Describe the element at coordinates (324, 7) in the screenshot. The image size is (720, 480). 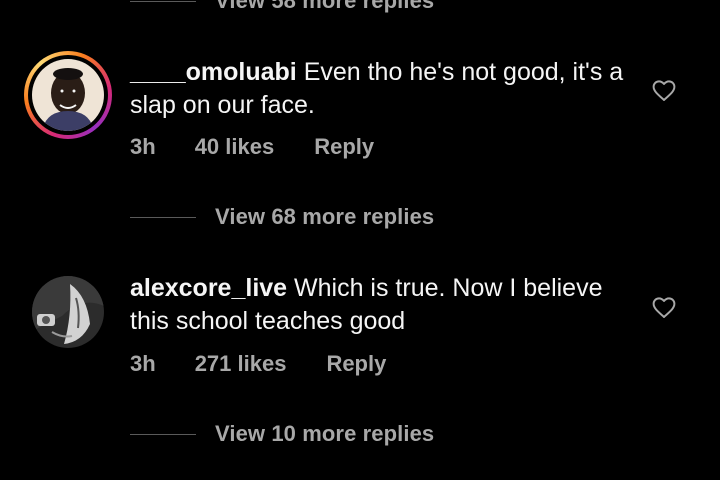
I see `view-more-replies-label: View 58 more replies` at that location.